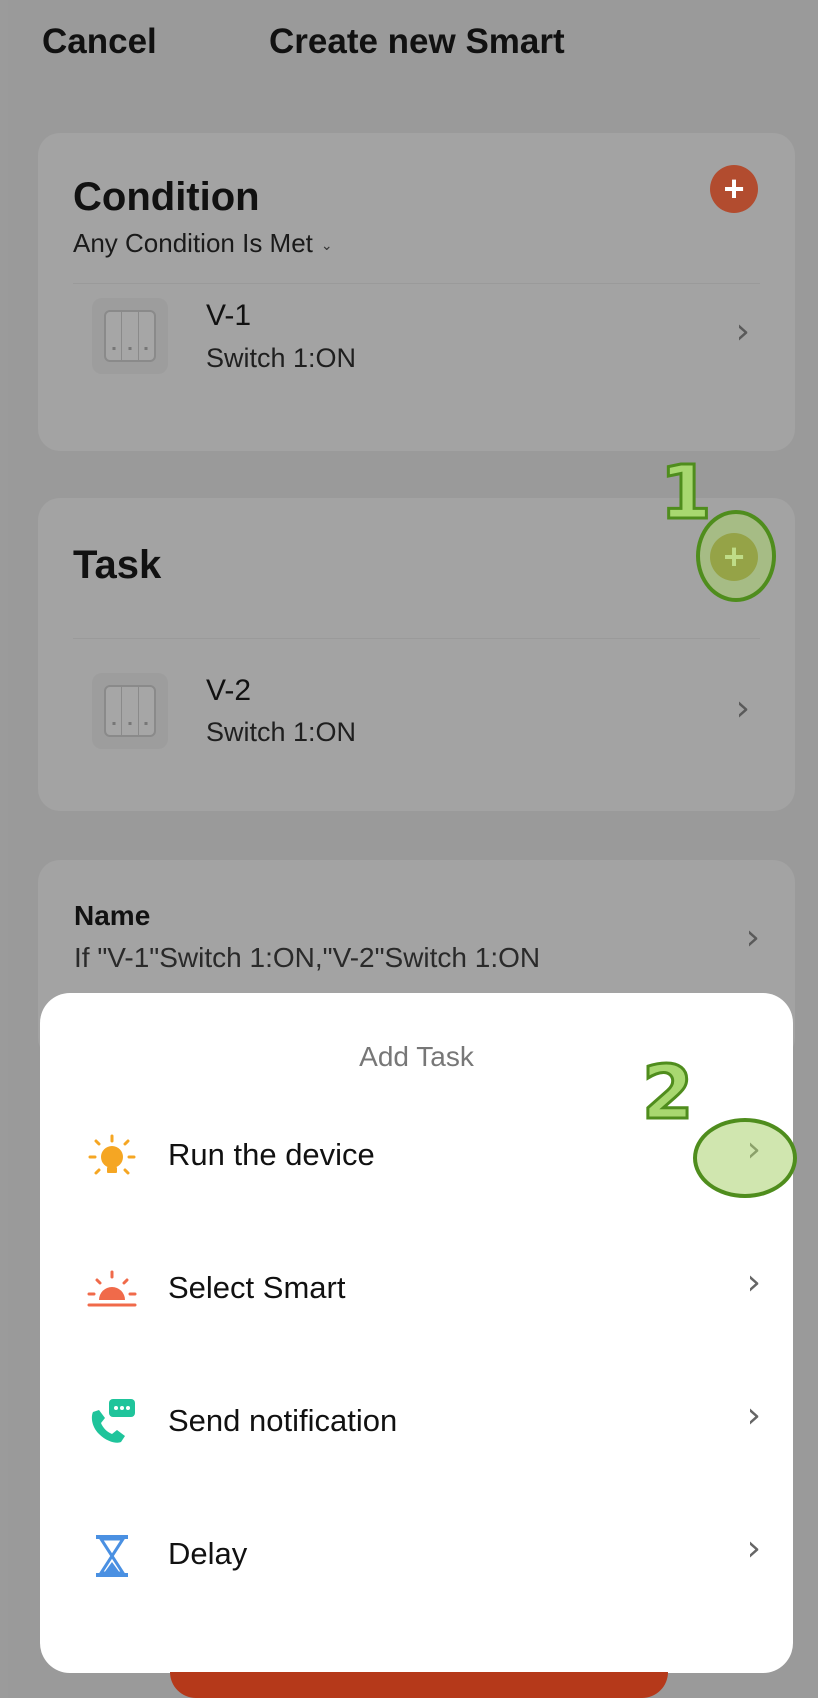  I want to click on sheet-item-label: Send notification, so click(283, 1420).